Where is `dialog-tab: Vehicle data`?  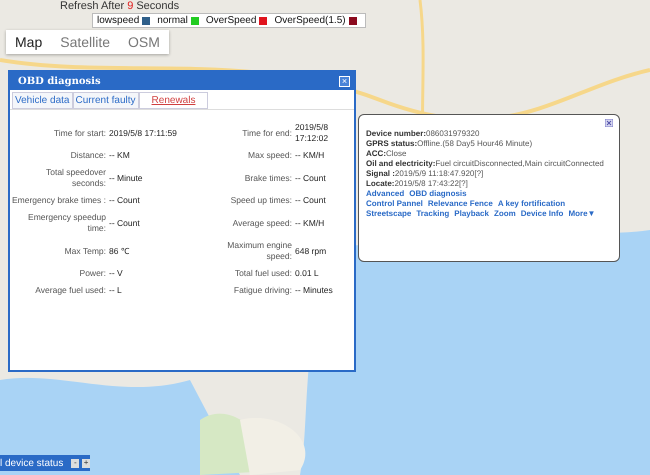 dialog-tab: Vehicle data is located at coordinates (42, 100).